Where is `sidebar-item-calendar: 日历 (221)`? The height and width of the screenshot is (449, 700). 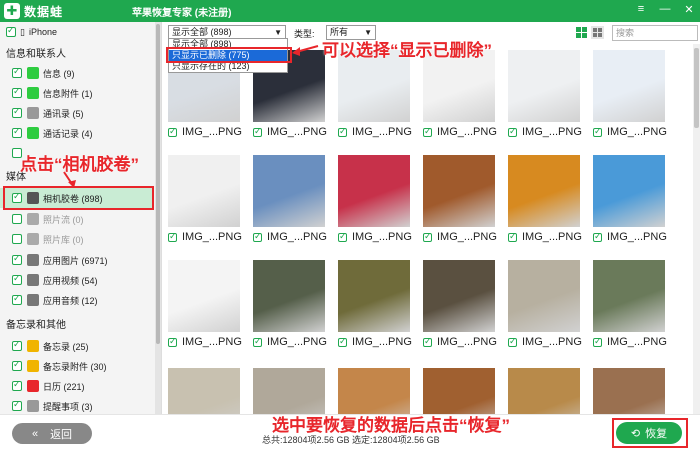
sidebar-item-calendar: 日历 (221) is located at coordinates (77, 386).